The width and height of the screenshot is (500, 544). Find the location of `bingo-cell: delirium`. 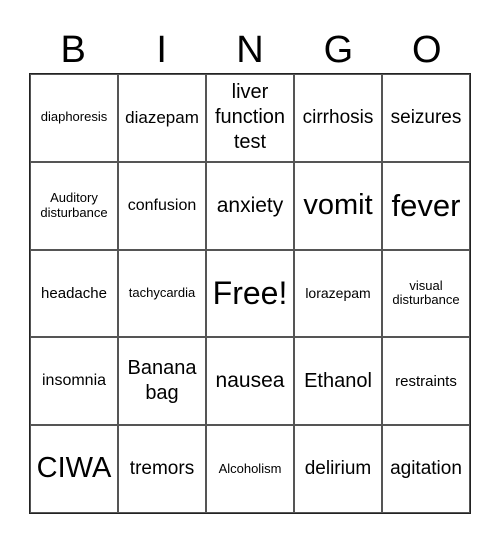

bingo-cell: delirium is located at coordinates (338, 469).